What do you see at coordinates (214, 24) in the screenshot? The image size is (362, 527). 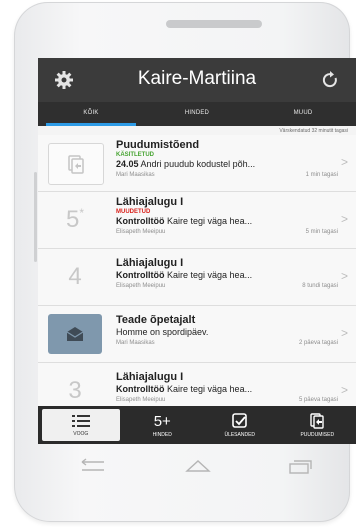 I see `phone-speaker` at bounding box center [214, 24].